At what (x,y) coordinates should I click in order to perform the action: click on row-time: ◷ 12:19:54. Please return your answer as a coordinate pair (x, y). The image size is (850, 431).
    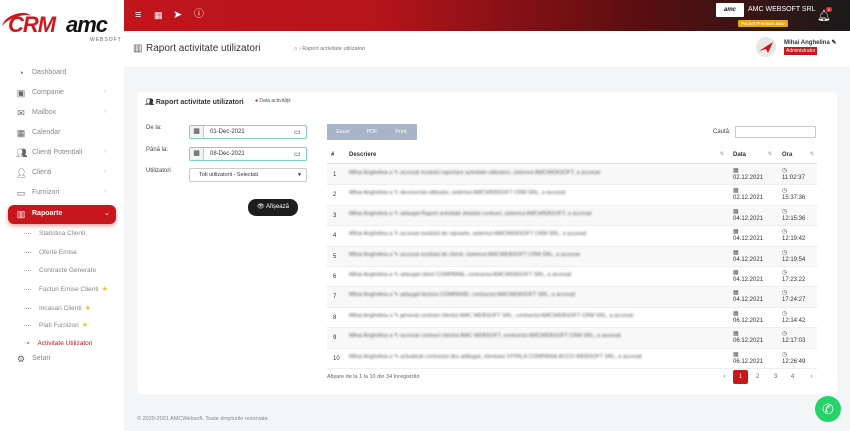
    Looking at the image, I should click on (794, 256).